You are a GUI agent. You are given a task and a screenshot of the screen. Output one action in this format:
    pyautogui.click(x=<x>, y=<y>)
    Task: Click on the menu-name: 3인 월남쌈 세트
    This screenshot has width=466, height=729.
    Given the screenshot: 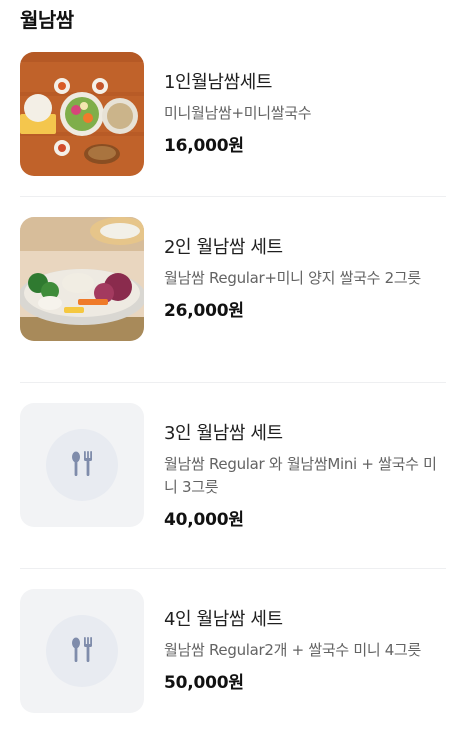 What is the action you would take?
    pyautogui.click(x=223, y=433)
    